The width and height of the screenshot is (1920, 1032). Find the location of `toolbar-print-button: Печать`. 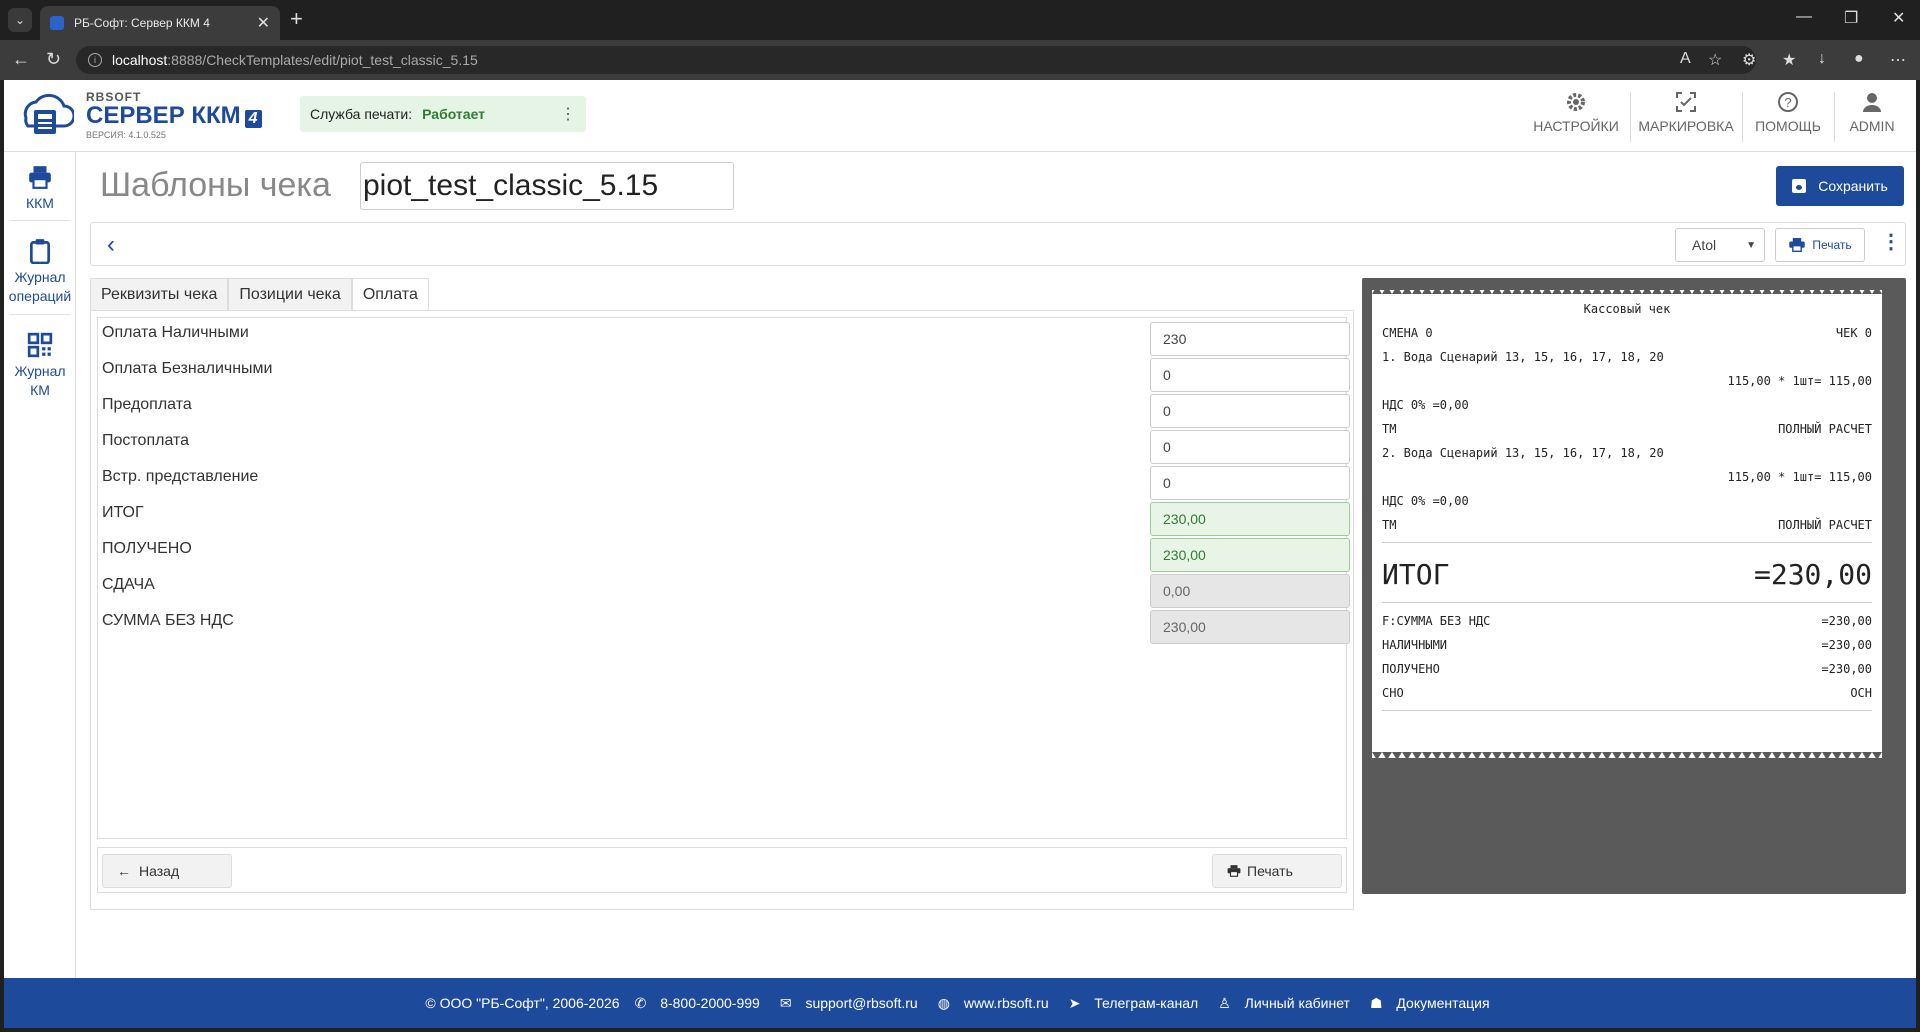

toolbar-print-button: Печать is located at coordinates (1820, 245).